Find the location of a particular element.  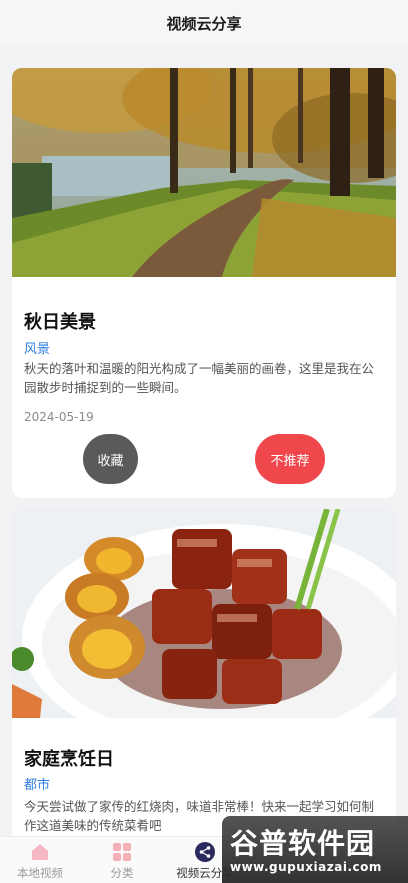

post-title: 家庭烹饪日 is located at coordinates (69, 759).